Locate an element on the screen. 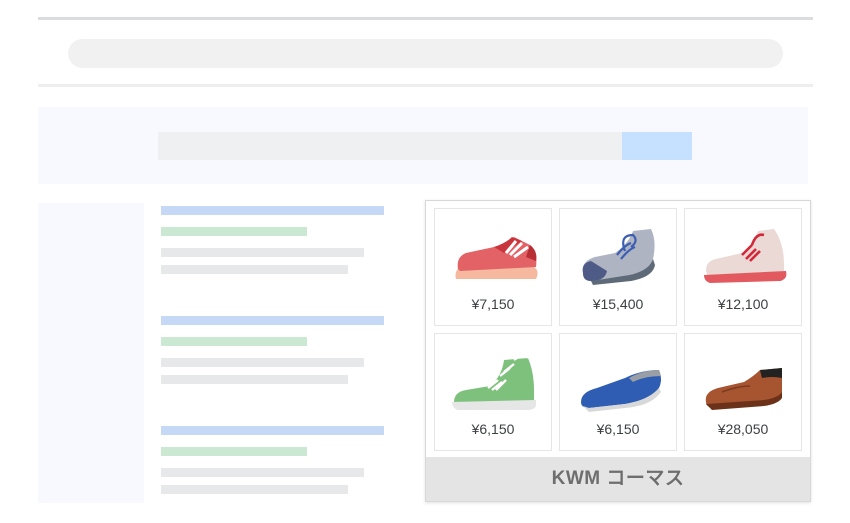 The image size is (850, 523). product-price: ¥28,050 is located at coordinates (743, 429).